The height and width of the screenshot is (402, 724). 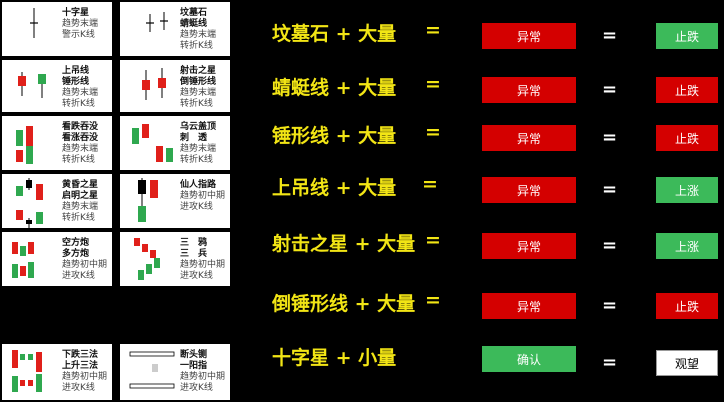 I want to click on pattern-caption: 下跌三法 上升三法 趋势初中期 进攻K线, so click(x=84, y=372).